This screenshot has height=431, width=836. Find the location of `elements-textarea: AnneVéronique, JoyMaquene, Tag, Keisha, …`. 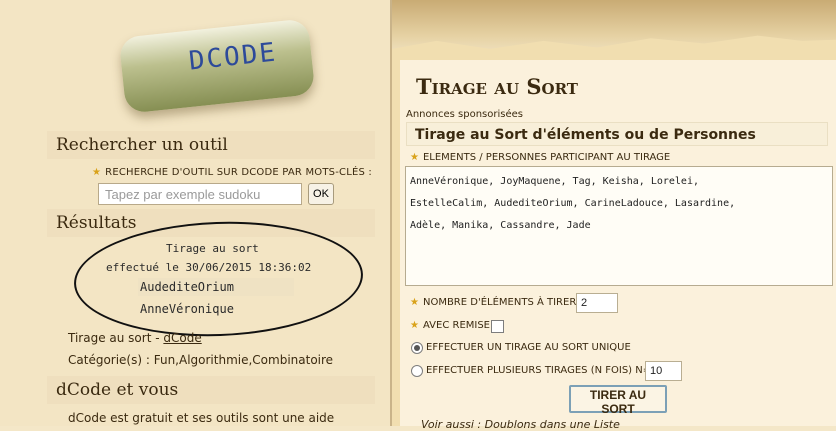

elements-textarea: AnneVéronique, JoyMaquene, Tag, Keisha, … is located at coordinates (619, 226).